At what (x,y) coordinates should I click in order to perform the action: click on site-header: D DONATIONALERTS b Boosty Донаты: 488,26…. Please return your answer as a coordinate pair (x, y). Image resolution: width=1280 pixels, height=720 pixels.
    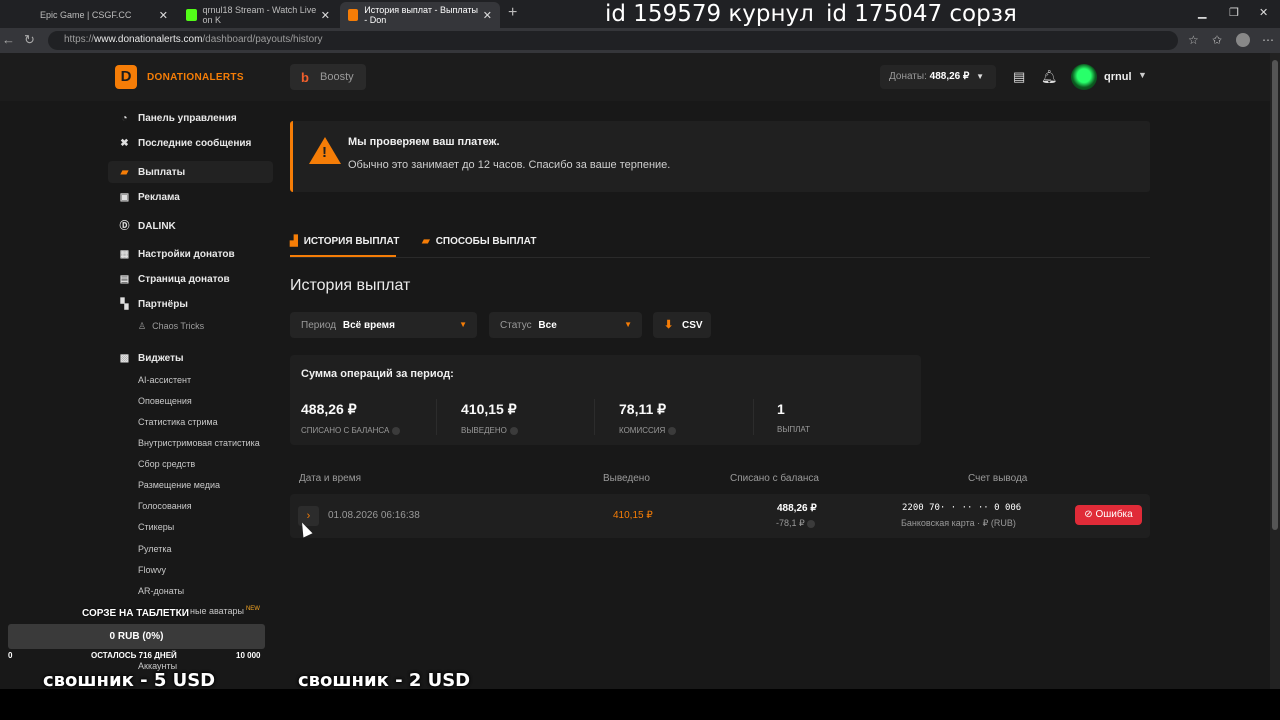
    Looking at the image, I should click on (635, 77).